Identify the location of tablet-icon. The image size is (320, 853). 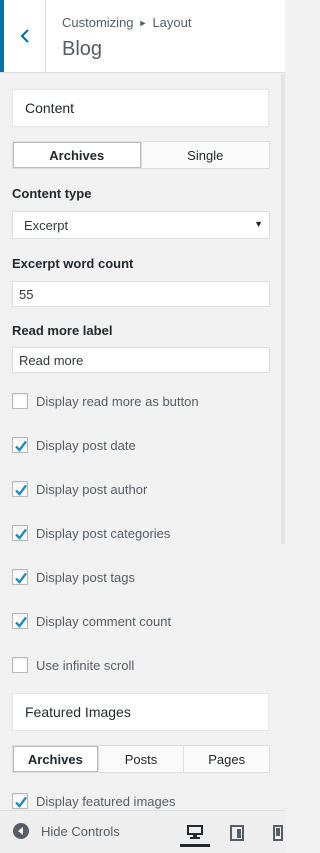
(237, 833).